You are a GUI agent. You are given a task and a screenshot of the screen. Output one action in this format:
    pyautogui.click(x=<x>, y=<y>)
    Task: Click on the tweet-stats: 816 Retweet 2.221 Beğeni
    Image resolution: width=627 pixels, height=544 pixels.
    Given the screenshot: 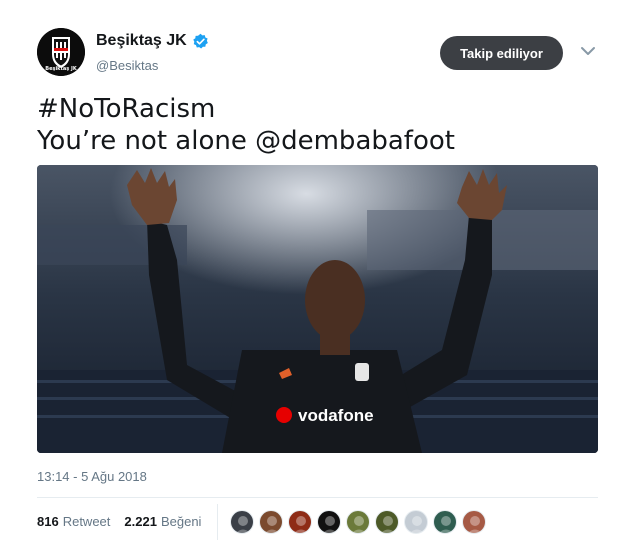 What is the action you would take?
    pyautogui.click(x=126, y=521)
    